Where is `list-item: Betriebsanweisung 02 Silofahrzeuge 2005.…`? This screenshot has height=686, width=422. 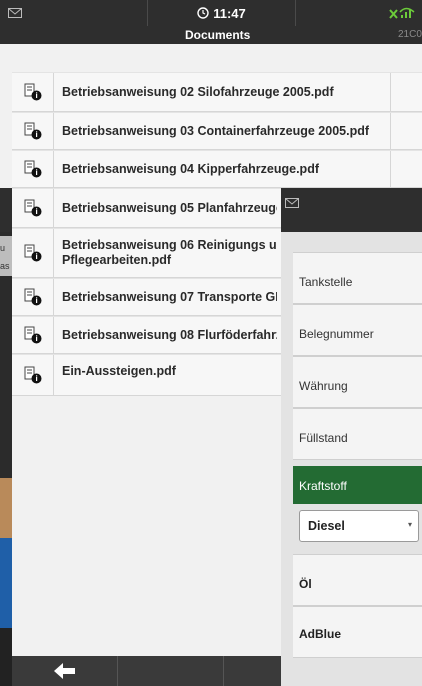 list-item: Betriebsanweisung 02 Silofahrzeuge 2005.… is located at coordinates (217, 92).